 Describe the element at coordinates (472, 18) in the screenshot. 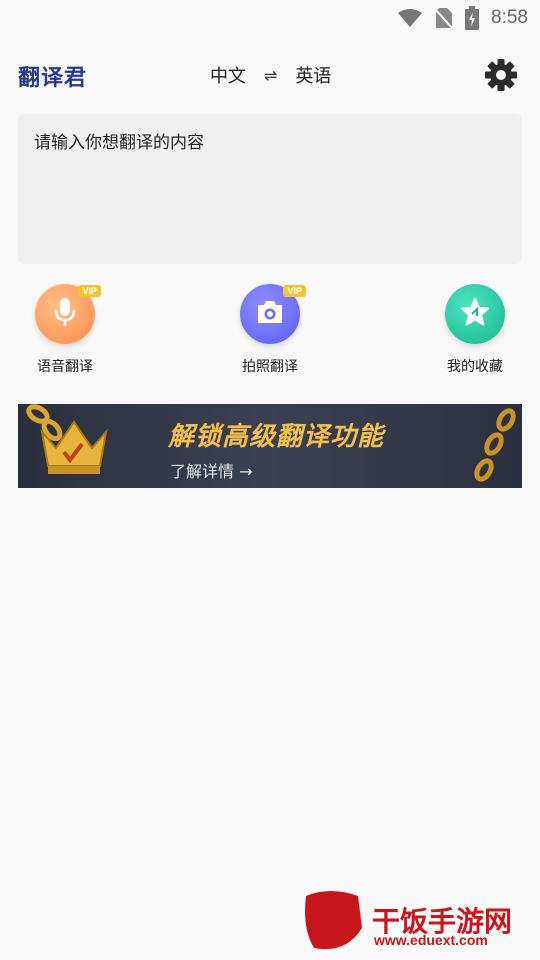

I see `battery-charging-icon` at that location.